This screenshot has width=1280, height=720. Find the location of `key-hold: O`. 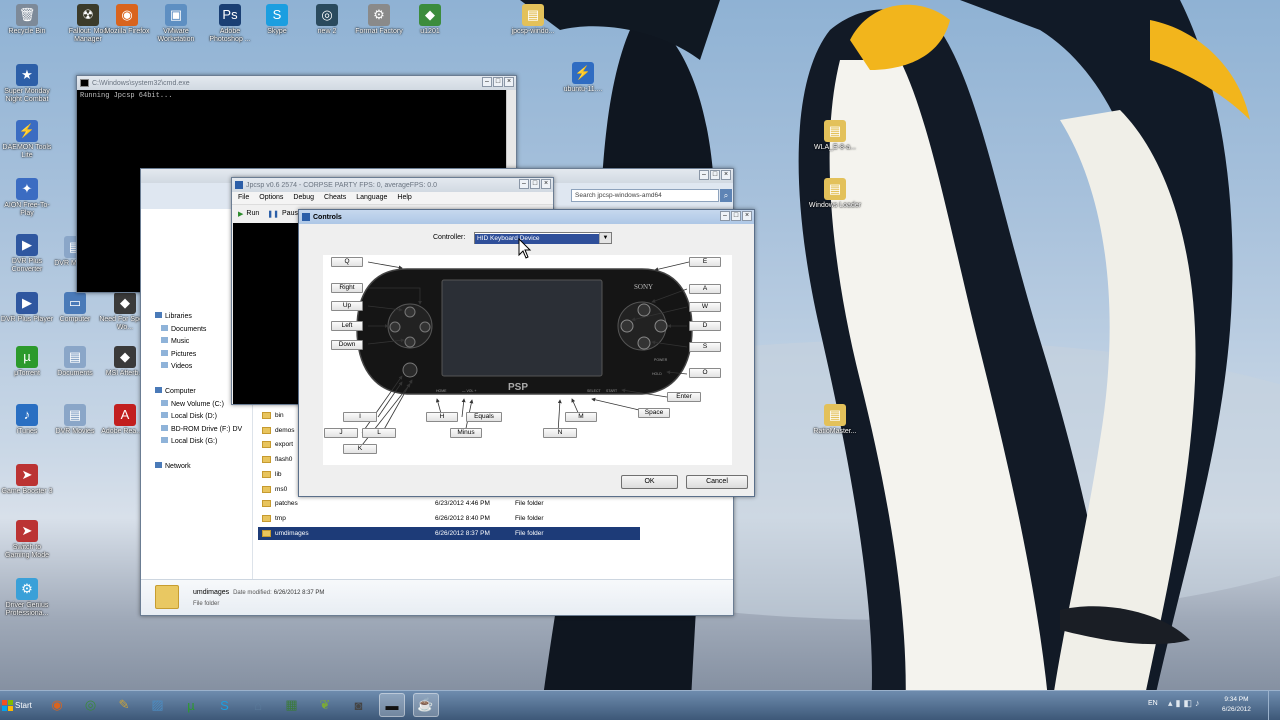

key-hold: O is located at coordinates (705, 373).